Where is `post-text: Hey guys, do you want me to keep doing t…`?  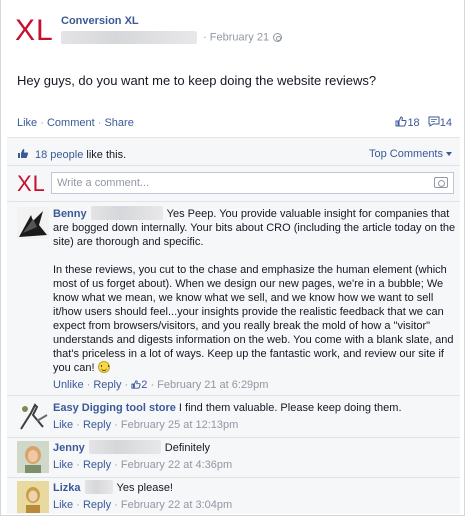
post-text: Hey guys, do you want me to keep doing t… is located at coordinates (197, 80).